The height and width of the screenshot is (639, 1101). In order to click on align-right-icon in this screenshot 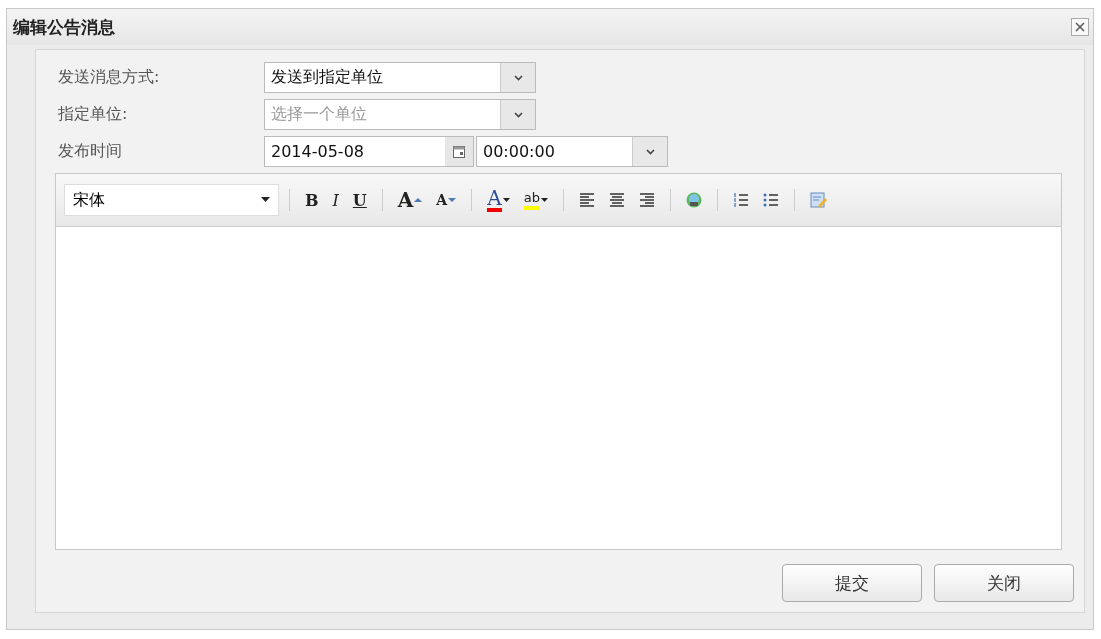, I will do `click(646, 200)`.